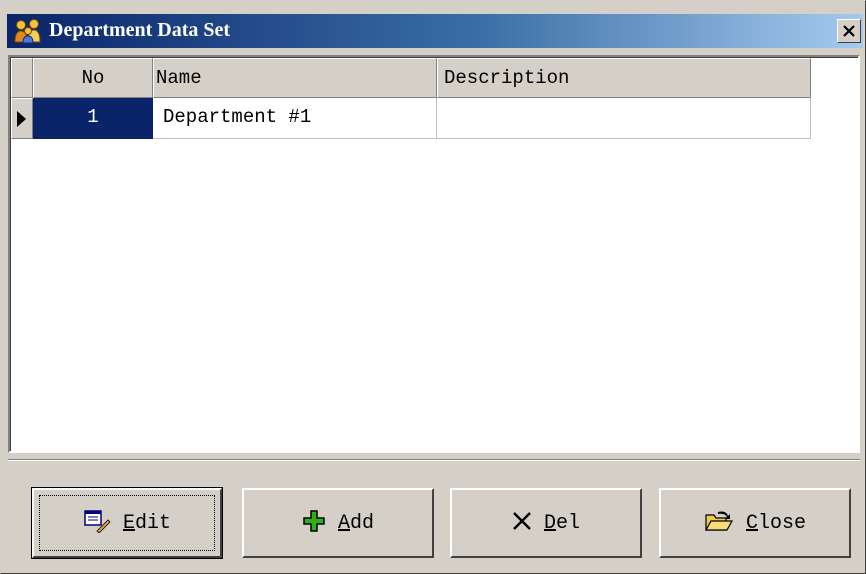  Describe the element at coordinates (295, 118) in the screenshot. I see `table-cell-name: Department #1` at that location.